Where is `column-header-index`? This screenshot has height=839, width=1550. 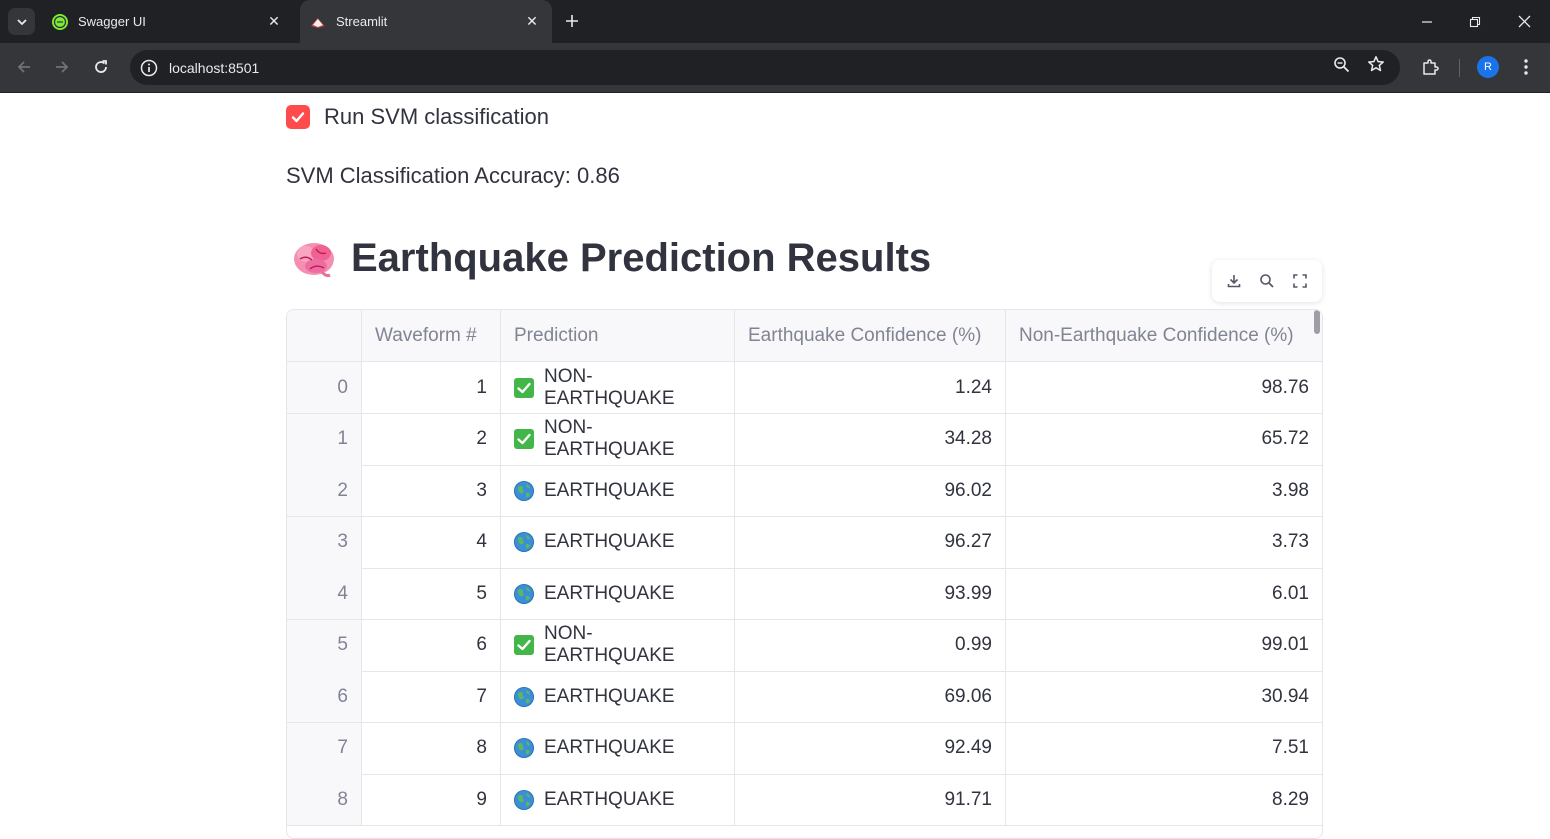 column-header-index is located at coordinates (324, 335).